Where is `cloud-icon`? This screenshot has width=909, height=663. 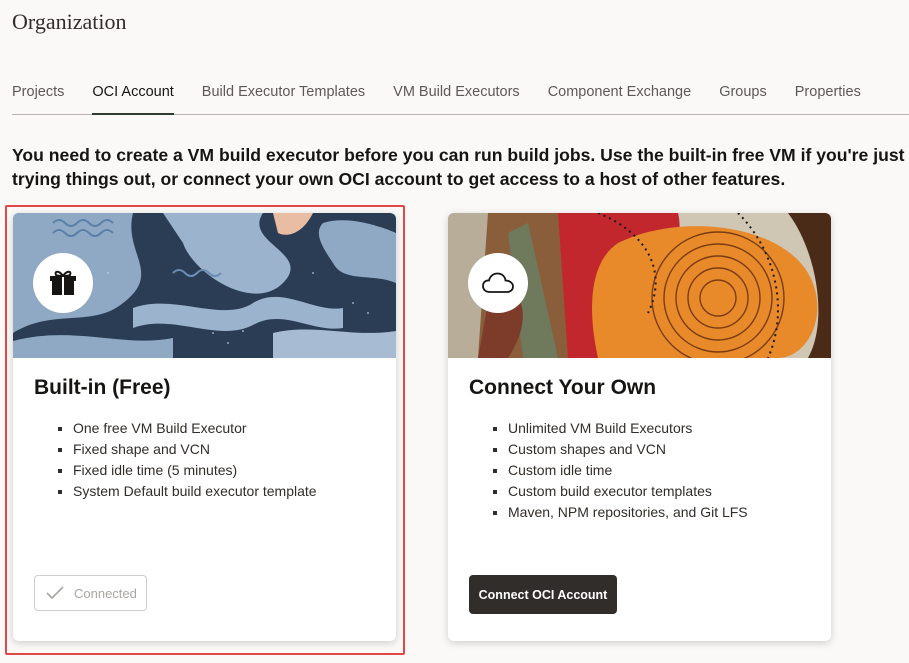 cloud-icon is located at coordinates (498, 282).